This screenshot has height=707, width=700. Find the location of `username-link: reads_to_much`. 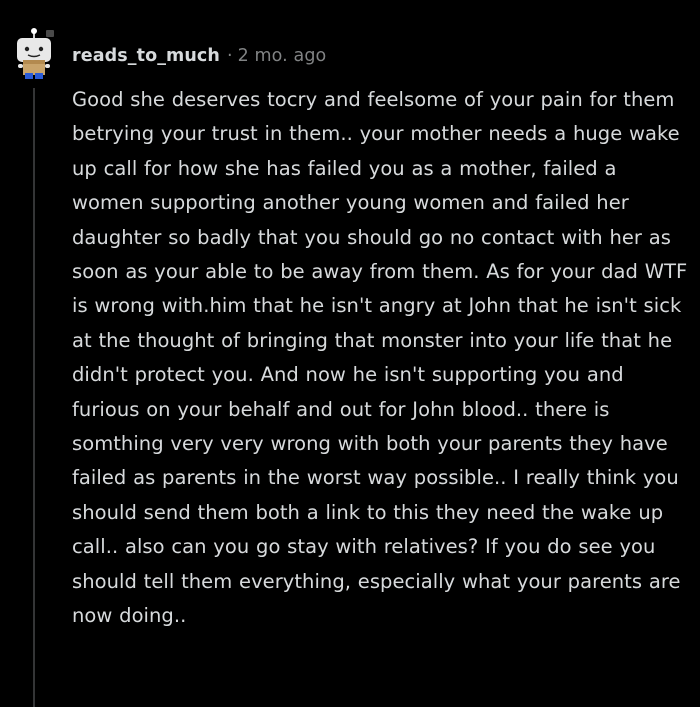

username-link: reads_to_much is located at coordinates (146, 56).